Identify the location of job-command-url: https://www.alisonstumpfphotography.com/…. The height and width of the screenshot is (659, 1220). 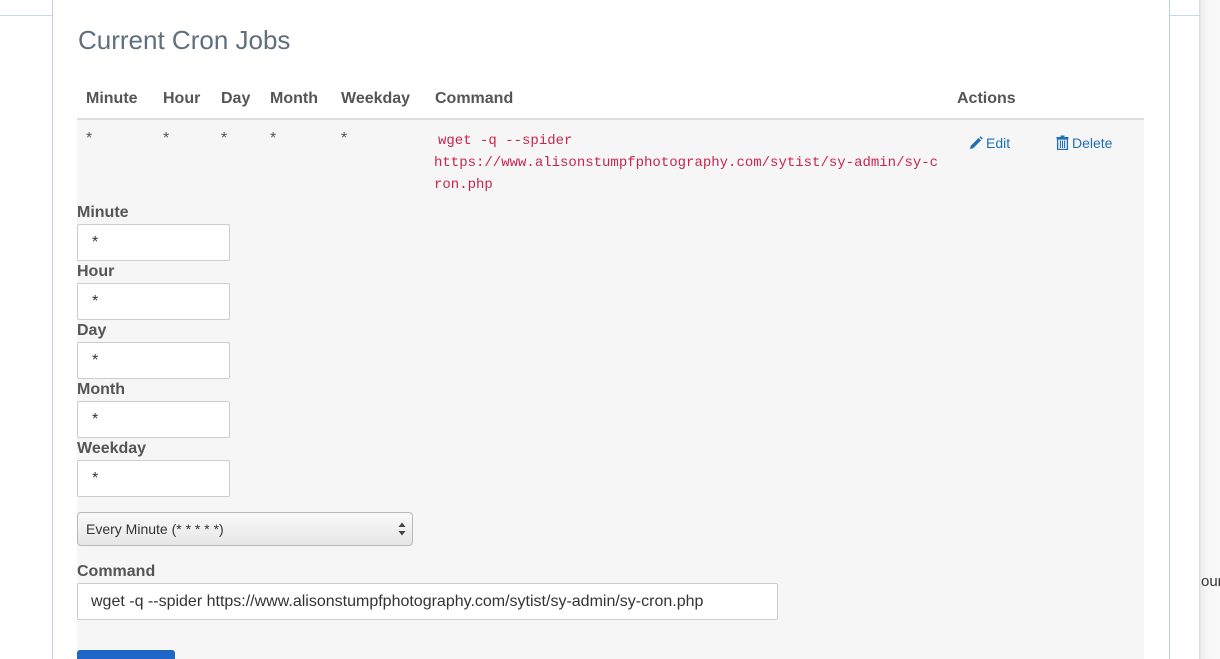
(686, 174).